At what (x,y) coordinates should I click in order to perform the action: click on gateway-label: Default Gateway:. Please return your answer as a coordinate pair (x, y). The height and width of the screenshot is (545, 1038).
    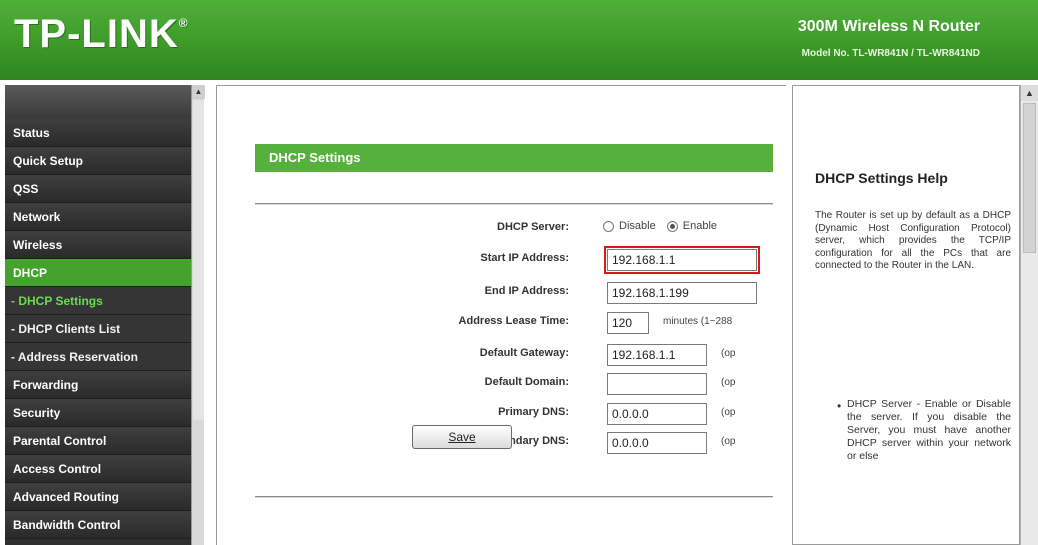
    Looking at the image, I should click on (524, 353).